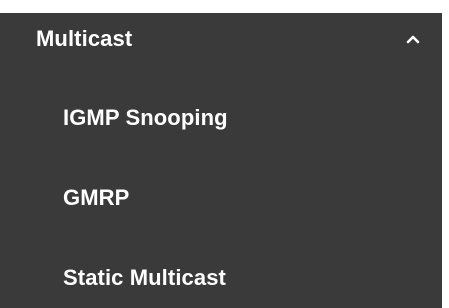  Describe the element at coordinates (413, 40) in the screenshot. I see `chevron-up-icon` at that location.